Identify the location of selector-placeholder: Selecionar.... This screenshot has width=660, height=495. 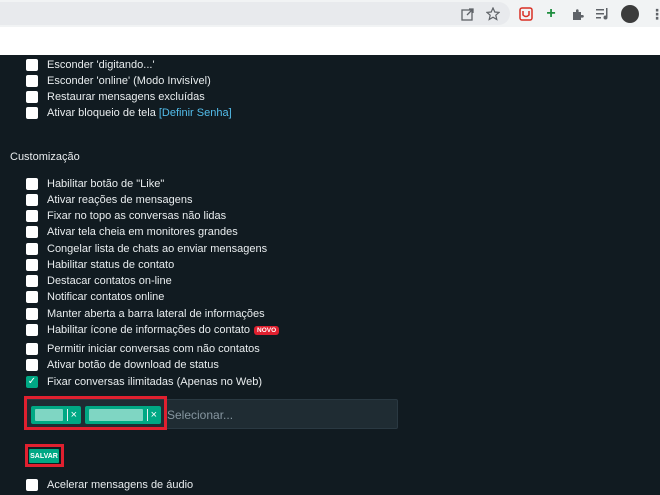
(200, 415).